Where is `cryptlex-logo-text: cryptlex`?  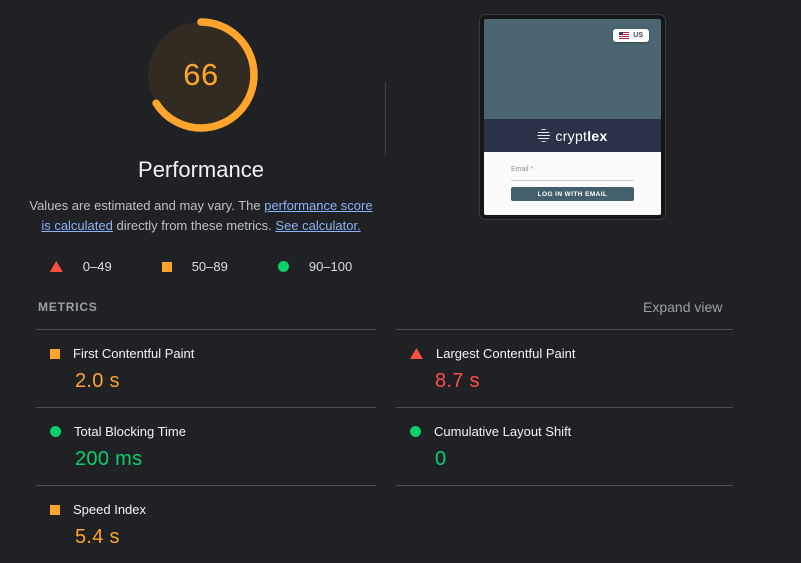 cryptlex-logo-text: cryptlex is located at coordinates (581, 136).